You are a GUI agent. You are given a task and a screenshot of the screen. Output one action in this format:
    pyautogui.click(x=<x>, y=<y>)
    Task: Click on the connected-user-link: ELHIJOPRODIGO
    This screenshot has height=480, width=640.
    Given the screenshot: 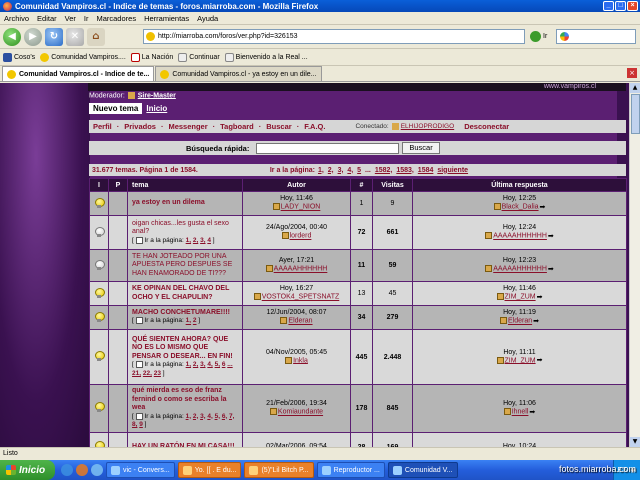 What is the action you would take?
    pyautogui.click(x=427, y=126)
    